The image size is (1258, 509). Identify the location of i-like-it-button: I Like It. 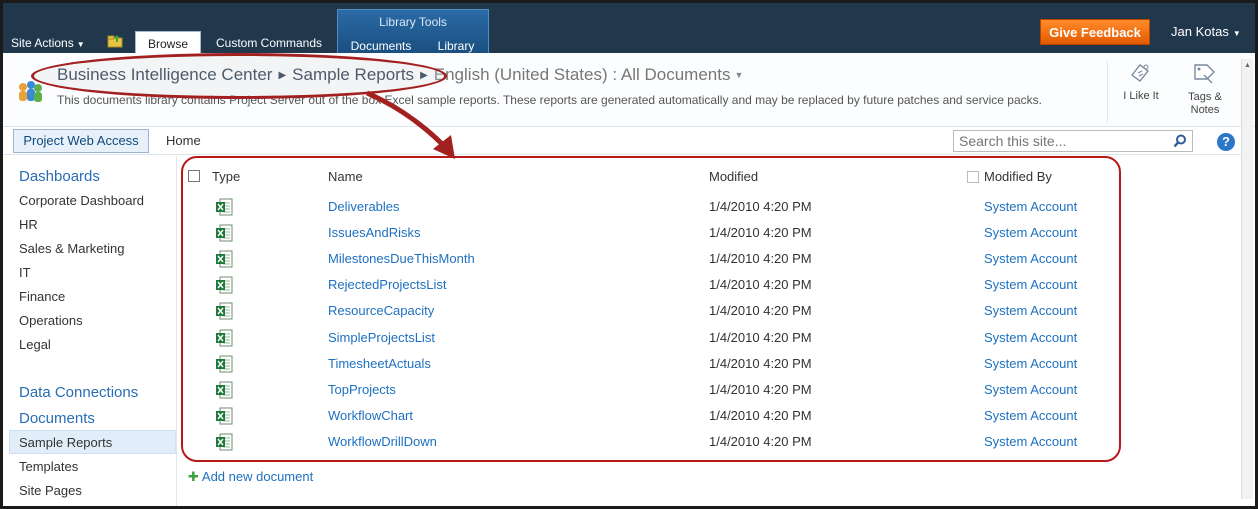
(1141, 80).